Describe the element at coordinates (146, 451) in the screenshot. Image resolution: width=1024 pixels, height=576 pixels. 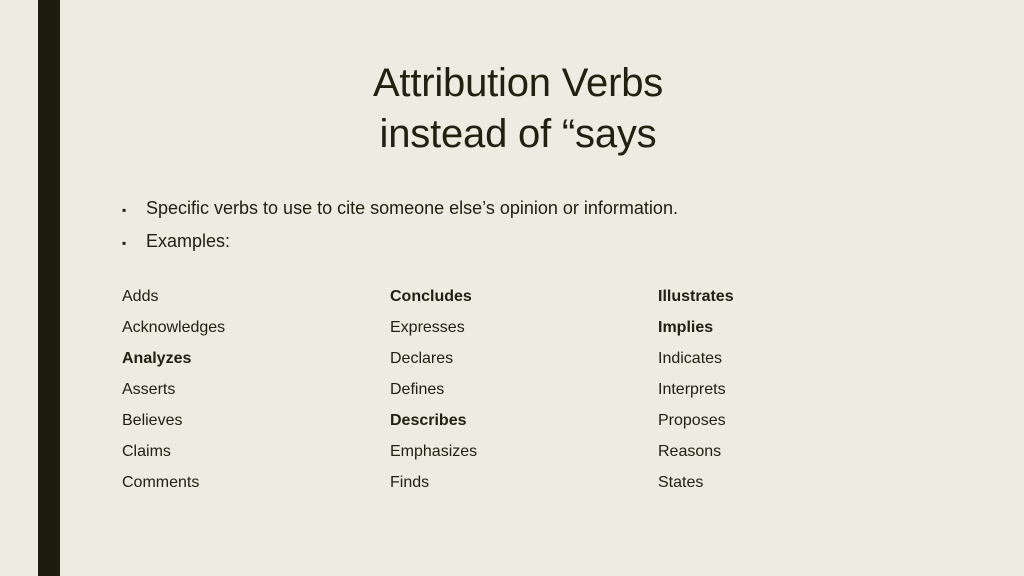
I see `verb-item: Claims` at that location.